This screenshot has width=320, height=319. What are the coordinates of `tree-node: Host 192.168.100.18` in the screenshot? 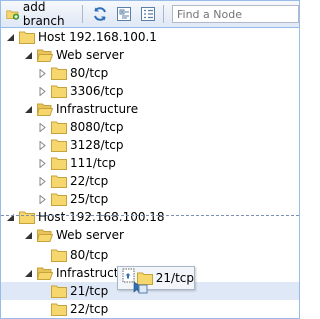 It's located at (150, 217).